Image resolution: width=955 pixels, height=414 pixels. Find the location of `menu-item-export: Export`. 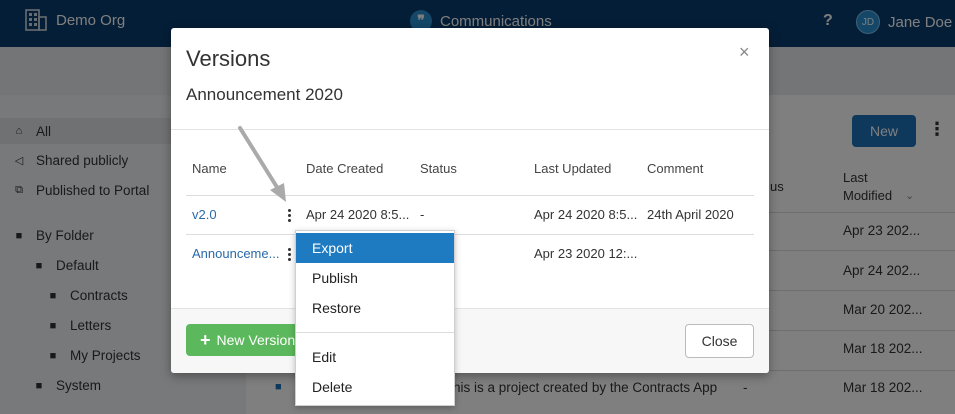

menu-item-export: Export is located at coordinates (375, 248).